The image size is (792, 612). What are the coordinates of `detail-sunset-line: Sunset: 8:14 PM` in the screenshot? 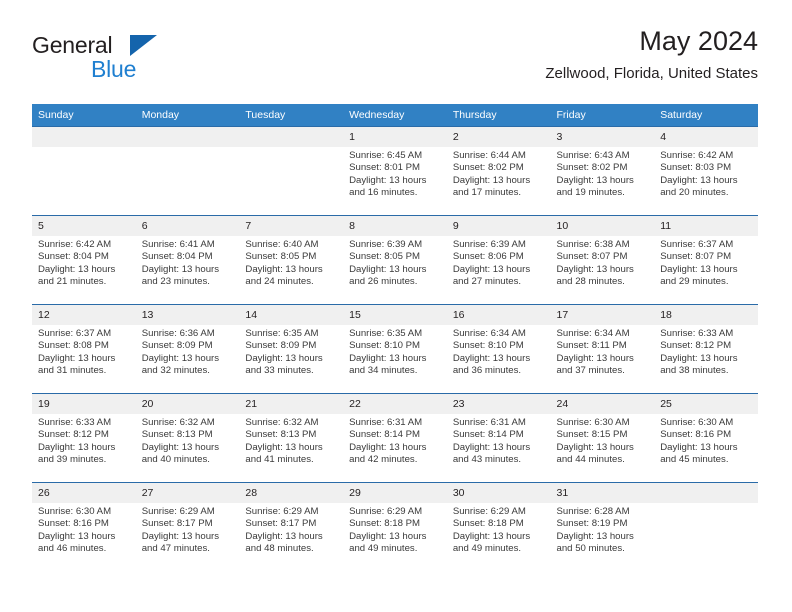 It's located at (385, 435).